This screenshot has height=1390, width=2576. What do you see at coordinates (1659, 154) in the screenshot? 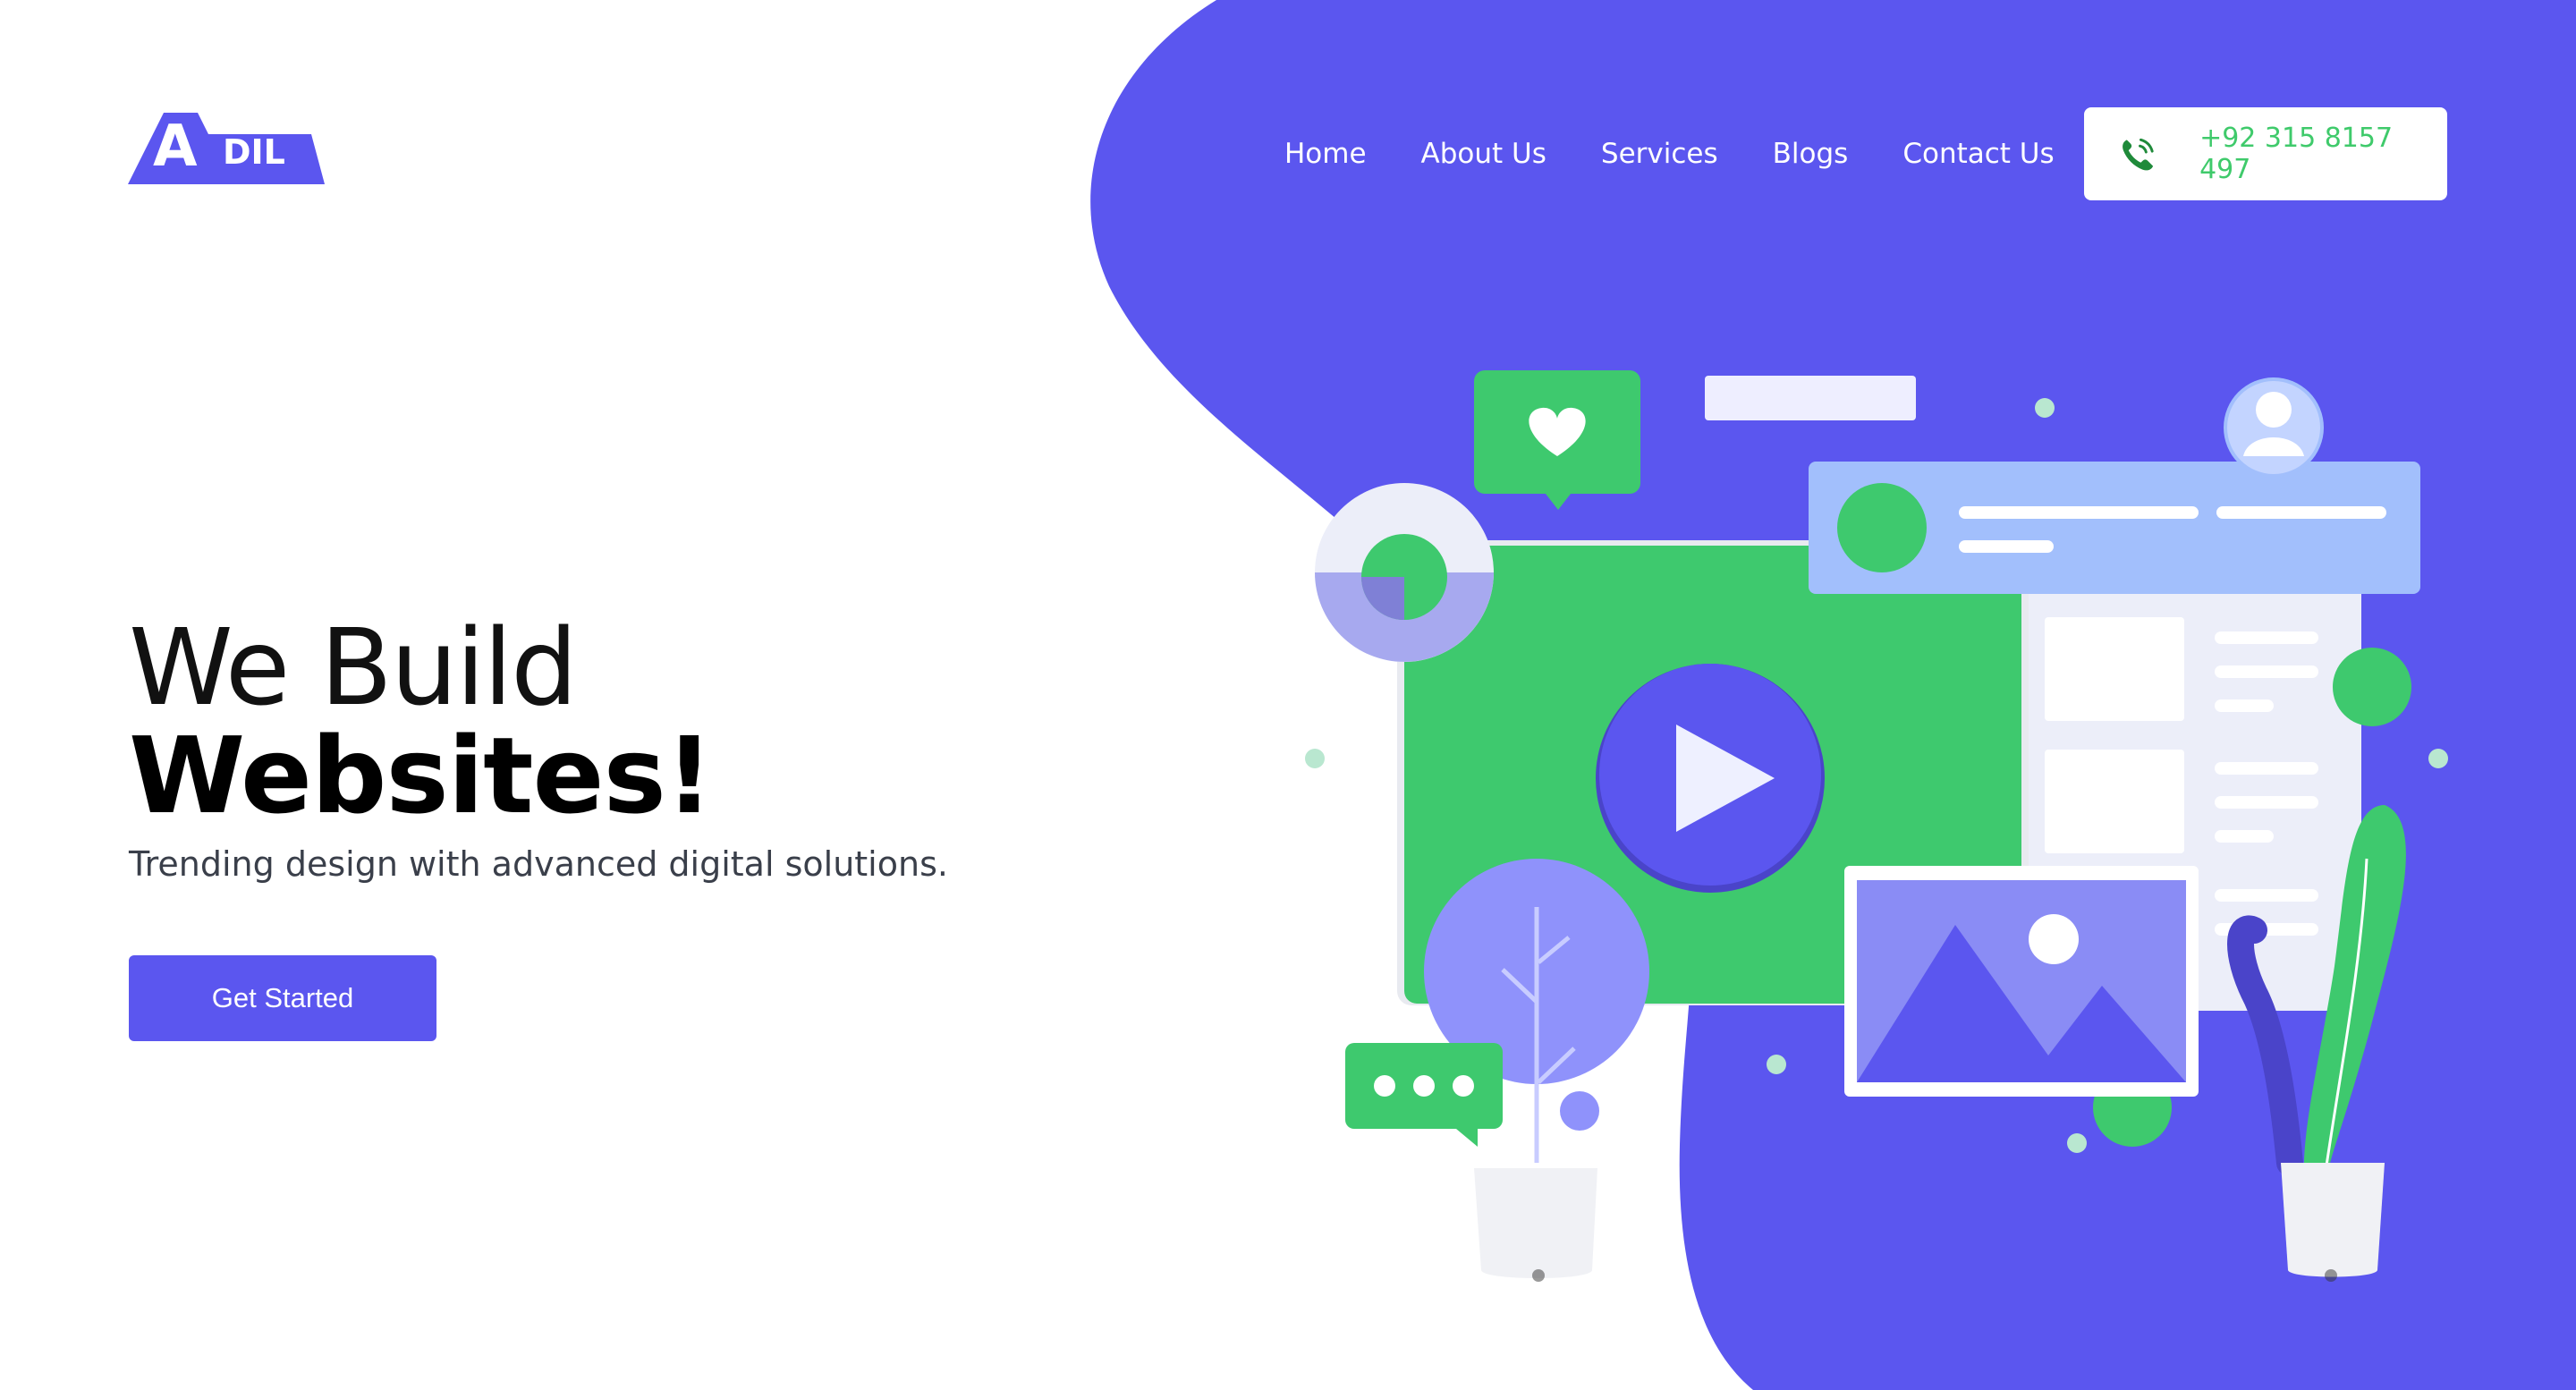
I see `nav-services: Services` at bounding box center [1659, 154].